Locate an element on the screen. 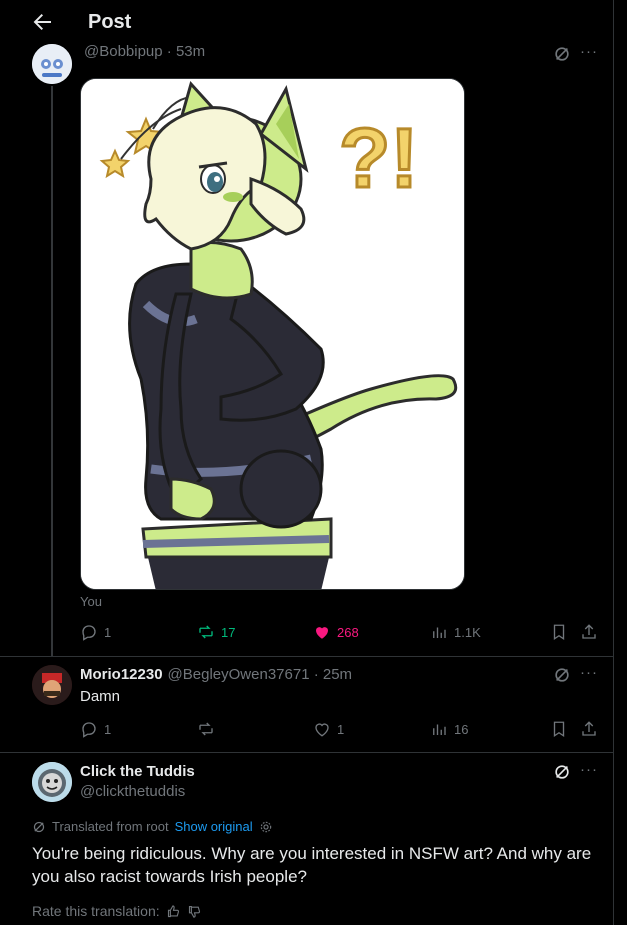 This screenshot has width=627, height=925. like-count: 268 is located at coordinates (348, 632).